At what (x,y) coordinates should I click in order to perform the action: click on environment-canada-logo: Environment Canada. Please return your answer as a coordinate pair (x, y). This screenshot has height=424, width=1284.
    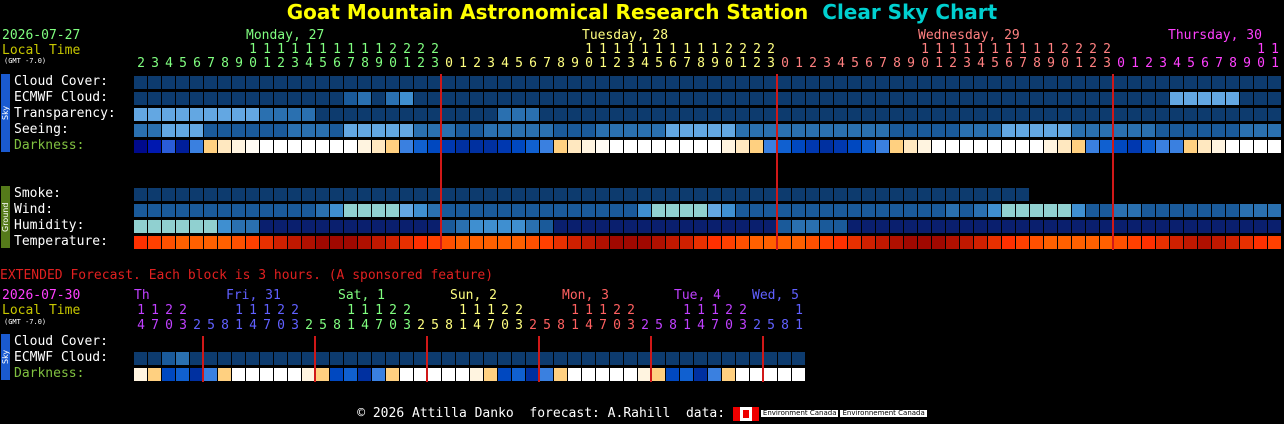
    Looking at the image, I should click on (799, 413).